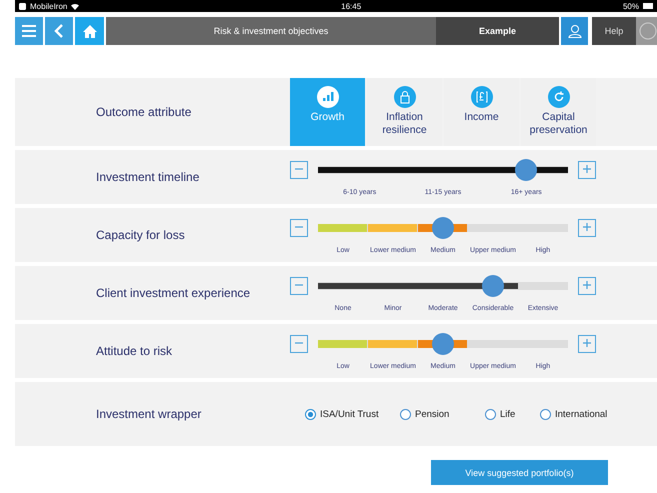 This screenshot has height=493, width=657. I want to click on row-label: Capacity for loss, so click(140, 235).